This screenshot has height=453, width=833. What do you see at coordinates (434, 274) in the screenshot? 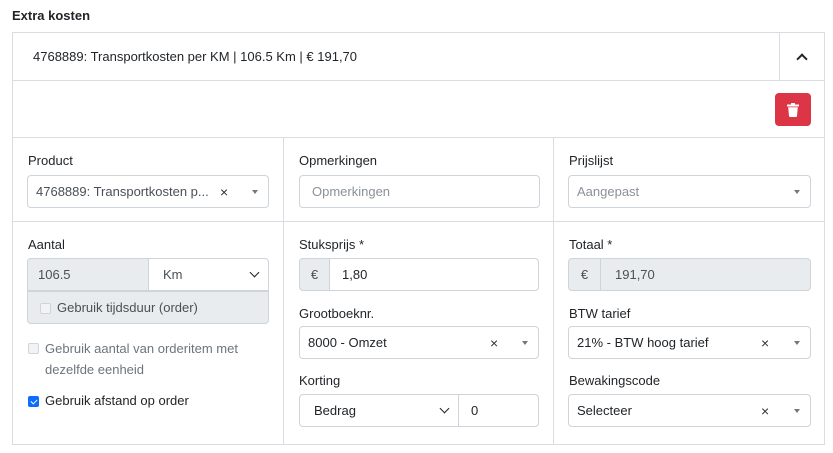
I see `stuksprijs-input: 1,80` at bounding box center [434, 274].